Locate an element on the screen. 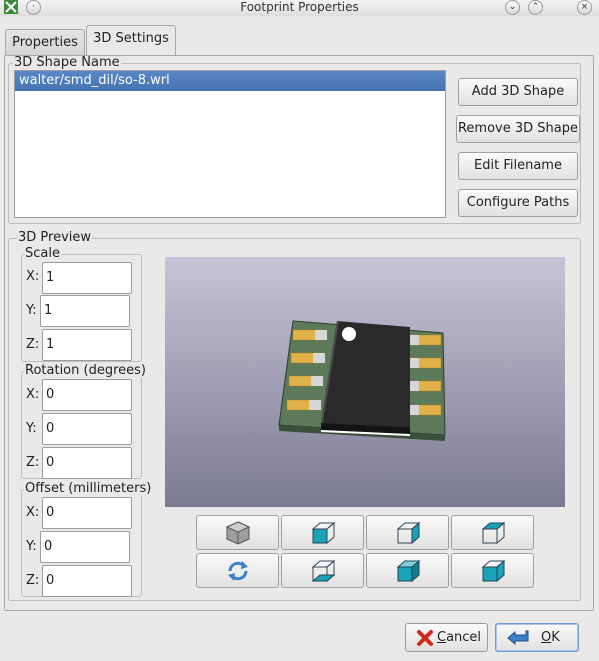 Image resolution: width=599 pixels, height=661 pixels. view-iso-button is located at coordinates (237, 532).